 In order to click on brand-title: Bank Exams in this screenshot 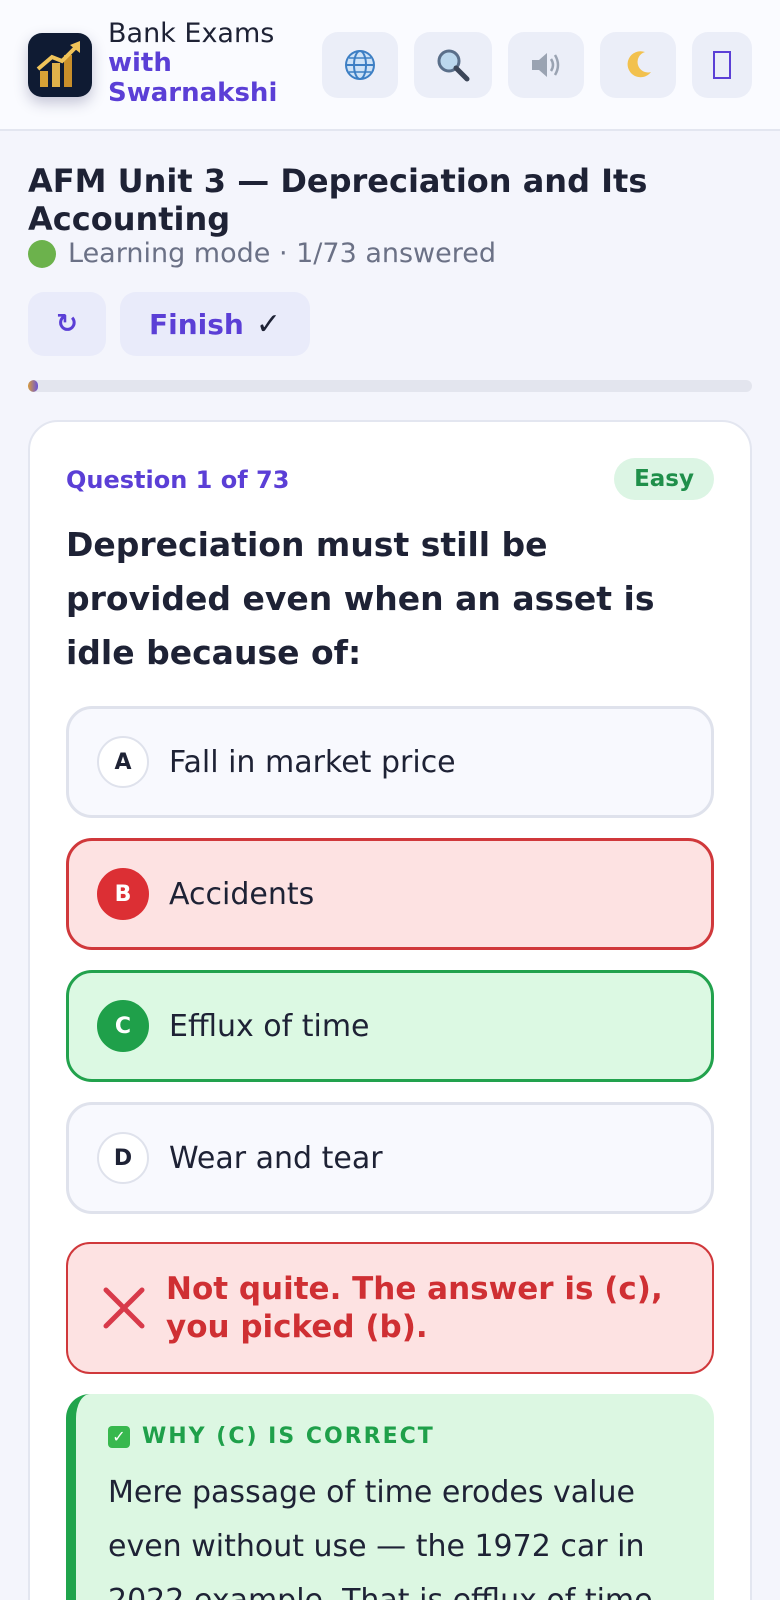, I will do `click(191, 33)`.